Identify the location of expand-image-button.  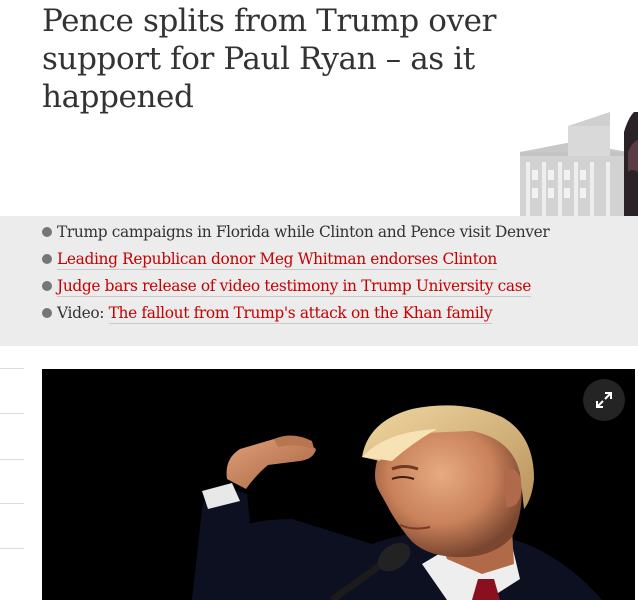
(604, 400).